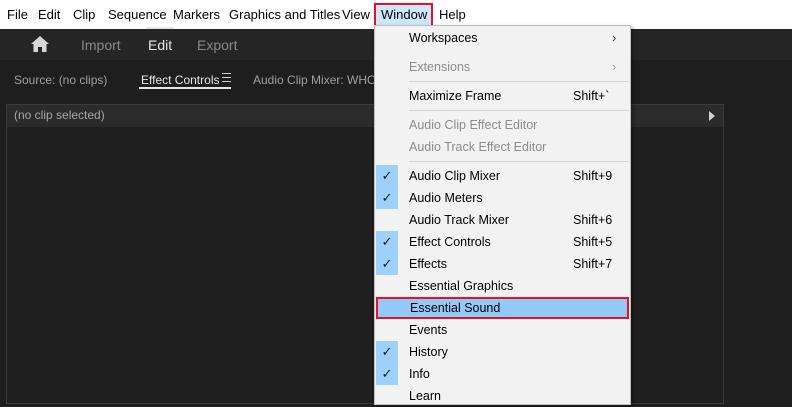 The image size is (792, 407). Describe the element at coordinates (591, 96) in the screenshot. I see `menu-item-shortcut: Shift+`` at that location.